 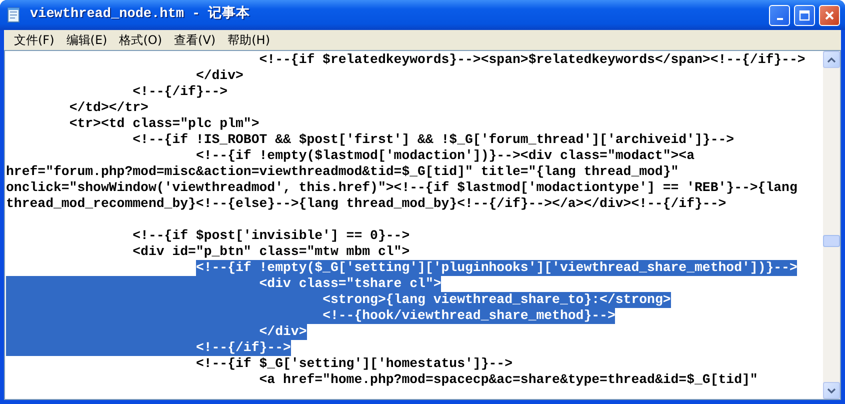 I want to click on code-line: thread_mod_recommend_by}<!--{else}-->{lang thread_mod_by}<!--{/if}--></a></div><!--{/if}-->, so click(x=366, y=204).